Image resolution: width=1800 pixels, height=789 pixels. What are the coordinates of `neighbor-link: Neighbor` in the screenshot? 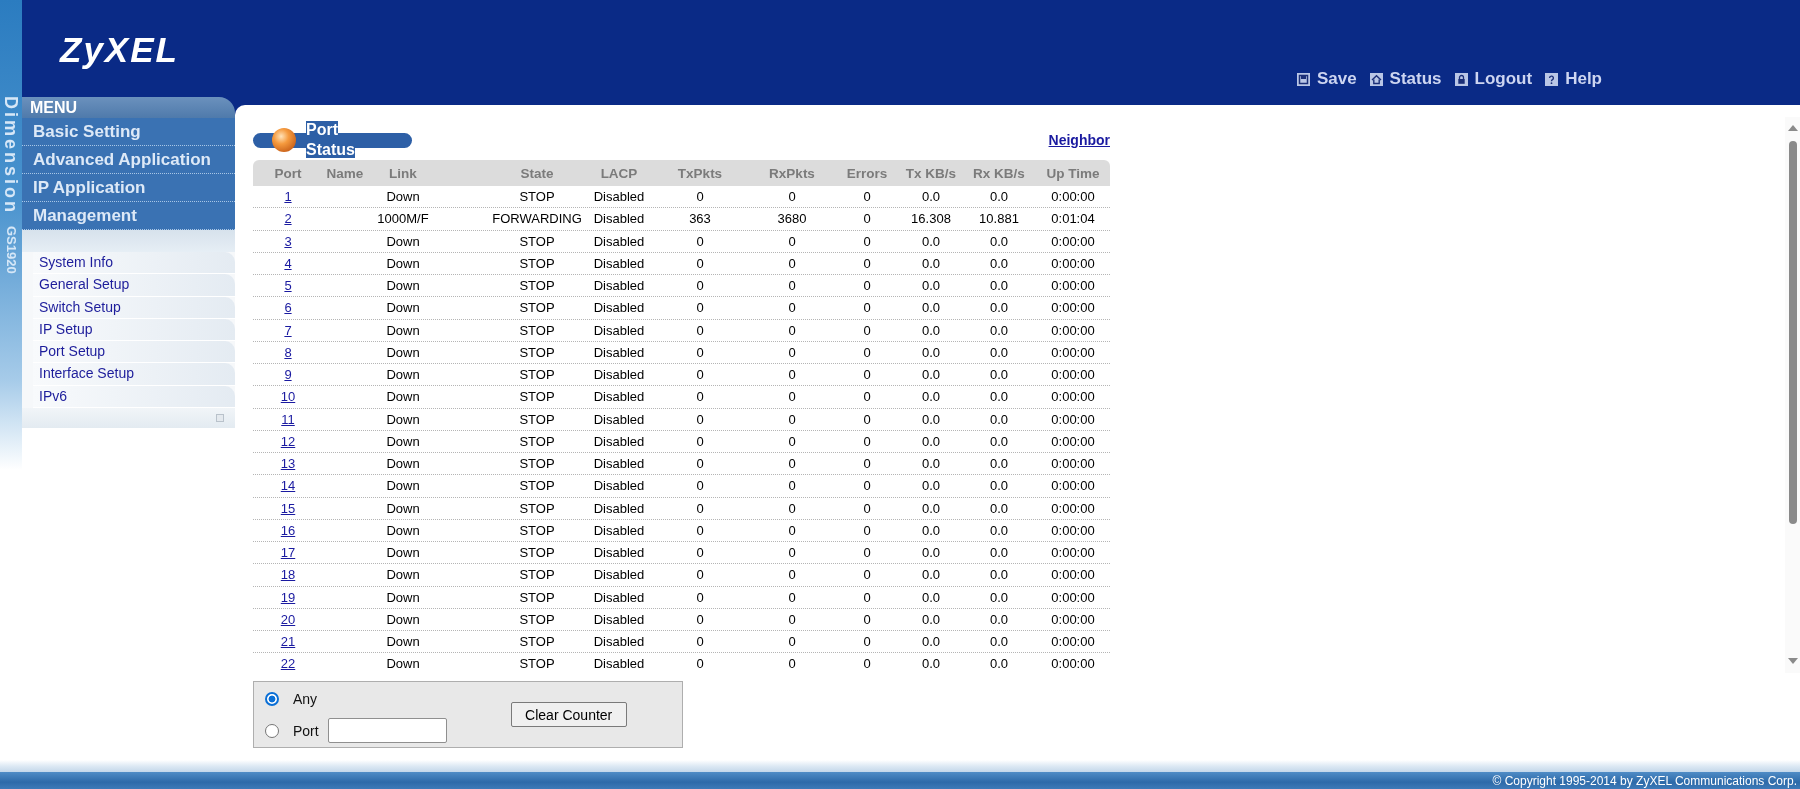 It's located at (1079, 140).